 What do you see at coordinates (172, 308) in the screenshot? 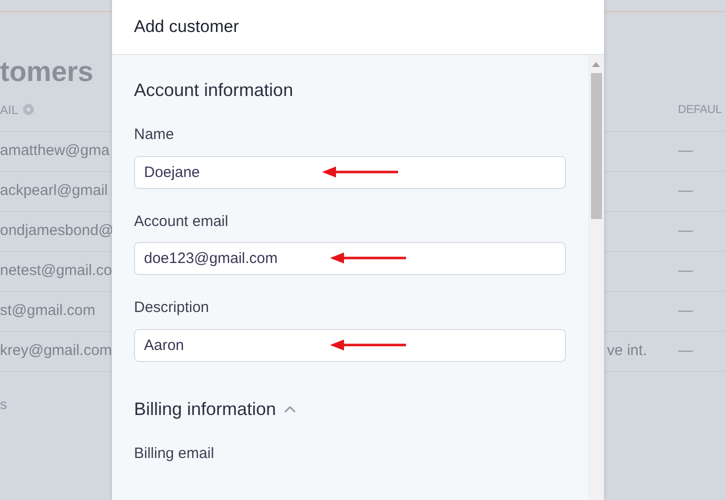
I see `field-label: Description` at bounding box center [172, 308].